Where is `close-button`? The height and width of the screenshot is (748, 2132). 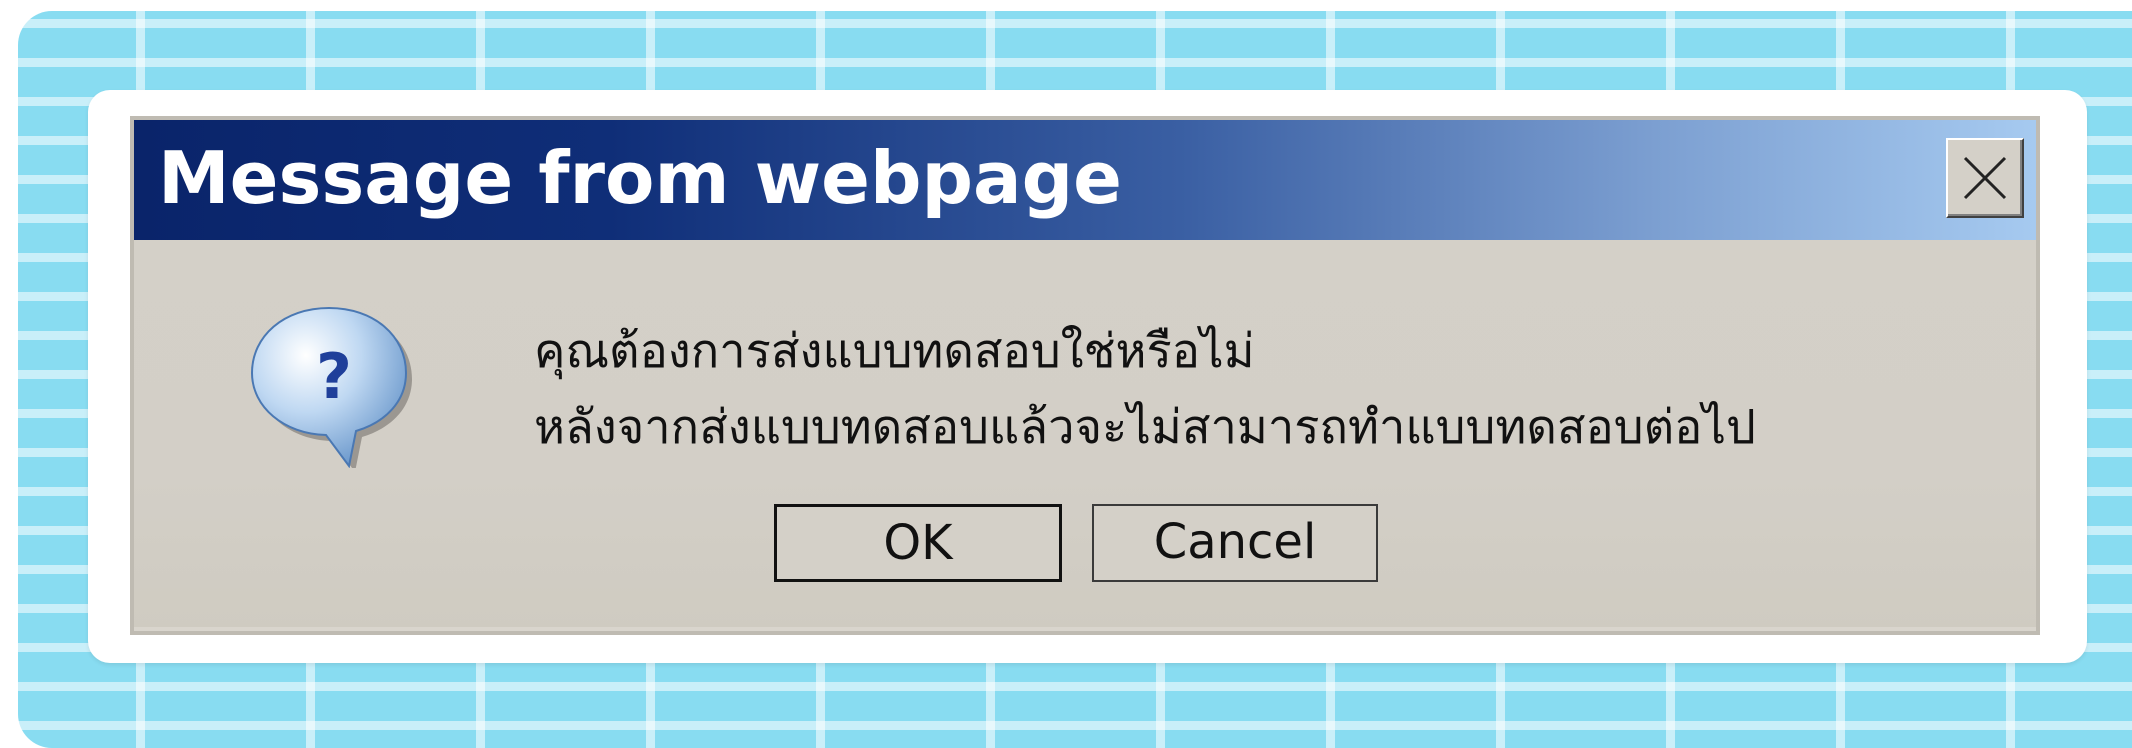
close-button is located at coordinates (1985, 178).